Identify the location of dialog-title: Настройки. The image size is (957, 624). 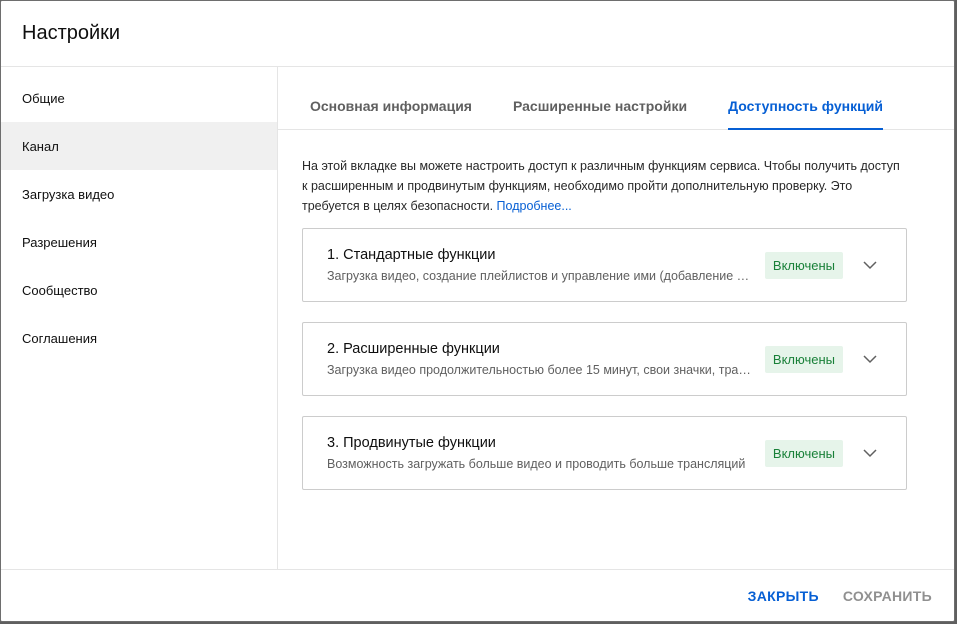
(71, 33).